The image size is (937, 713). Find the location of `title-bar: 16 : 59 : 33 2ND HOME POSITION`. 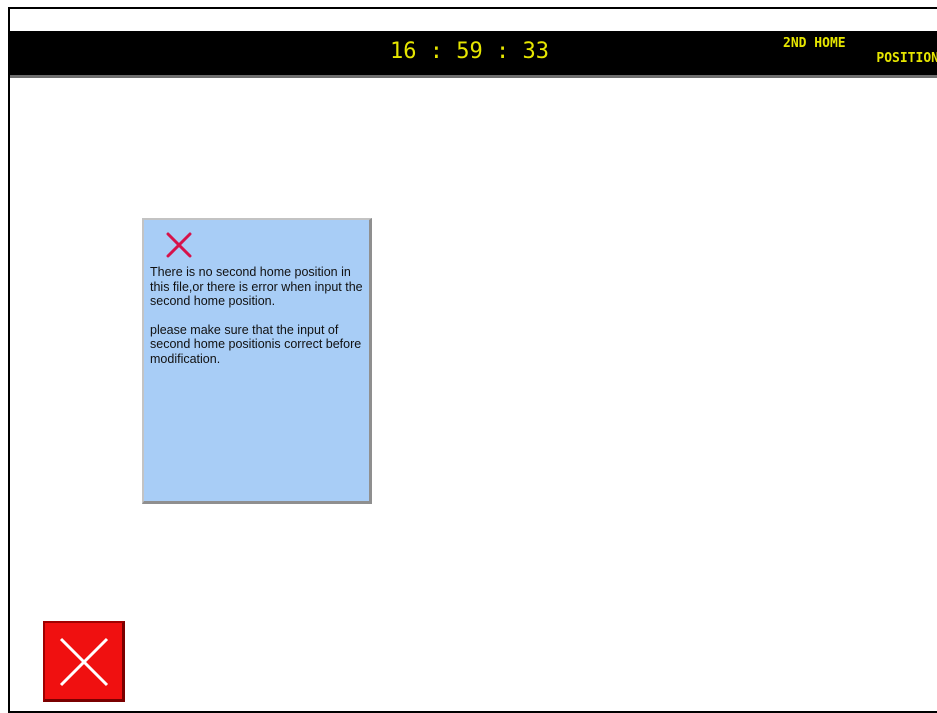

title-bar: 16 : 59 : 33 2ND HOME POSITION is located at coordinates (473, 54).